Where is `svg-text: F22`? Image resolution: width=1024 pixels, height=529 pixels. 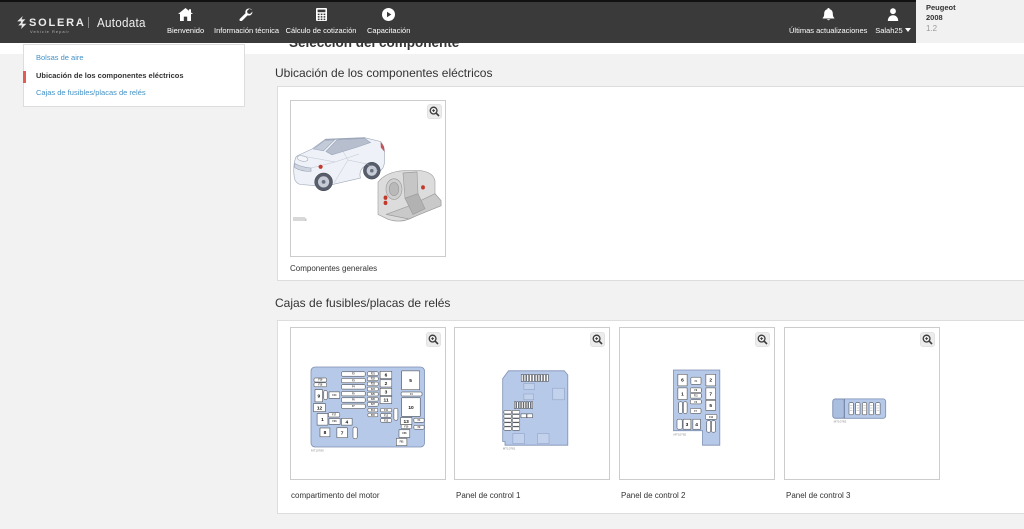 svg-text: F22 is located at coordinates (373, 380).